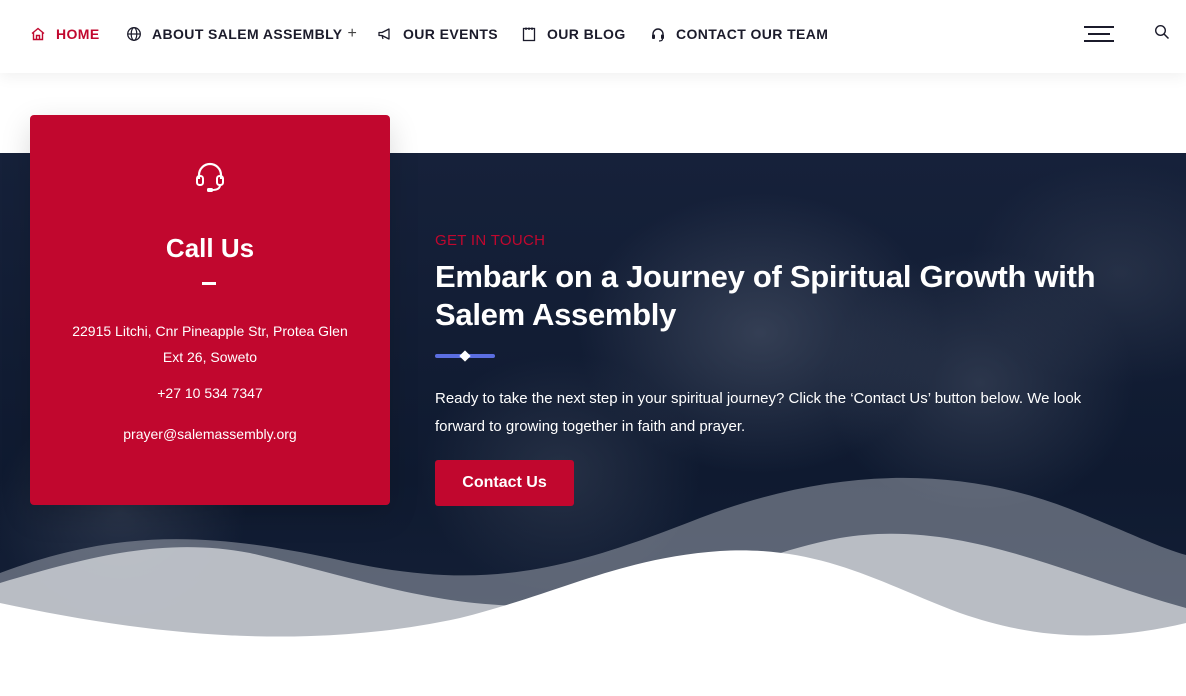 This screenshot has height=696, width=1186. What do you see at coordinates (247, 34) in the screenshot?
I see `nav-item-label: ABOUT SALEM ASSEMBLY` at bounding box center [247, 34].